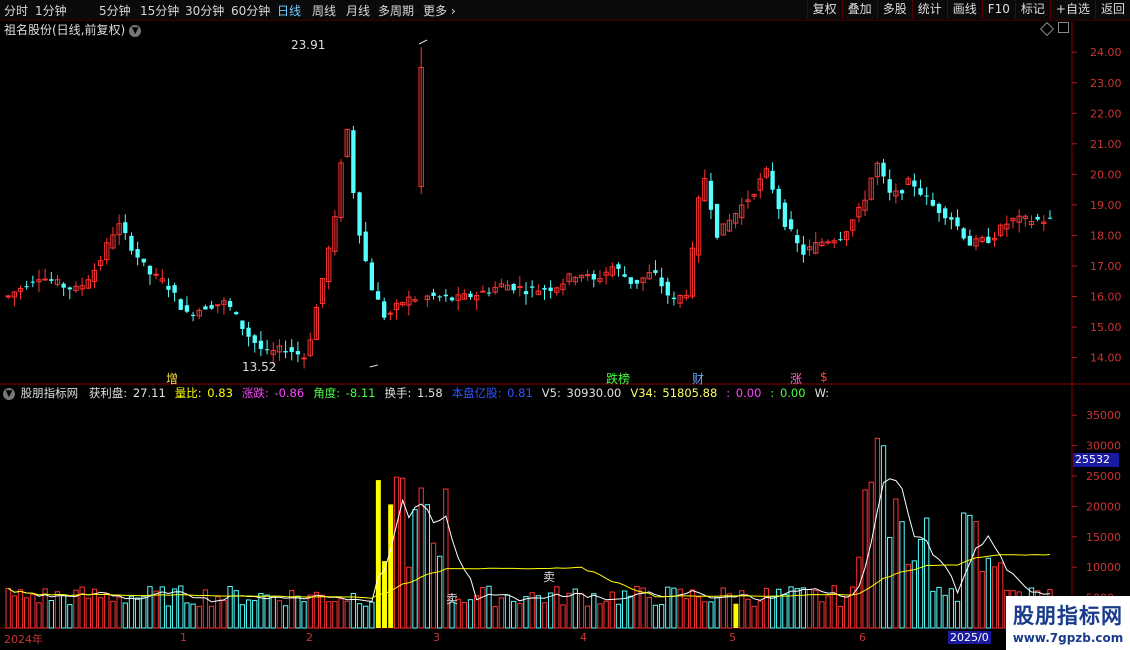 The image size is (1130, 650). I want to click on date-label-7: 2025/0, so click(969, 637).